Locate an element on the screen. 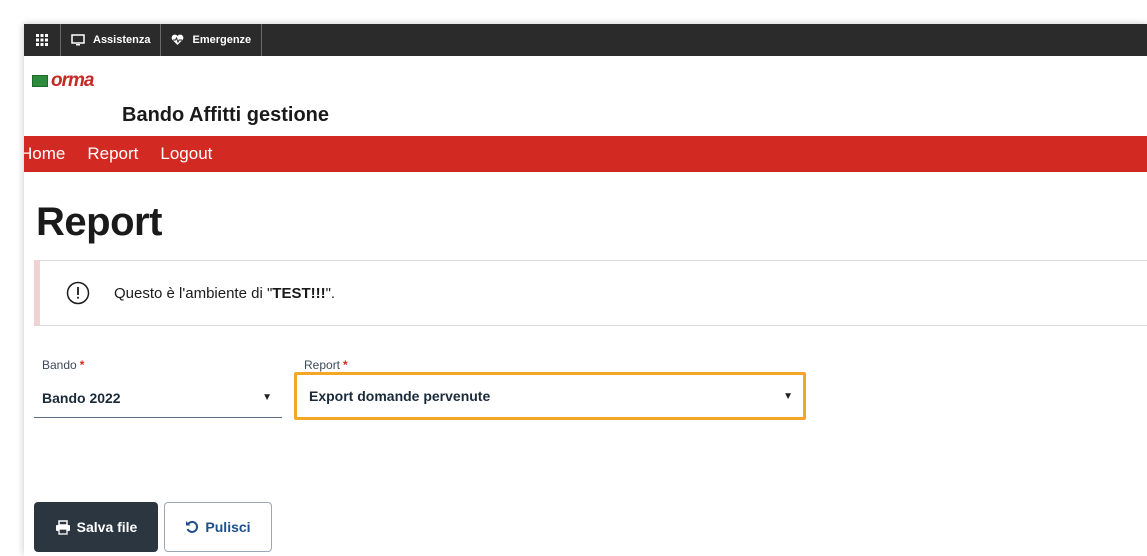 Image resolution: width=1147 pixels, height=556 pixels. alert-message: Questo è l'ambiente di "TEST!!!". is located at coordinates (224, 293).